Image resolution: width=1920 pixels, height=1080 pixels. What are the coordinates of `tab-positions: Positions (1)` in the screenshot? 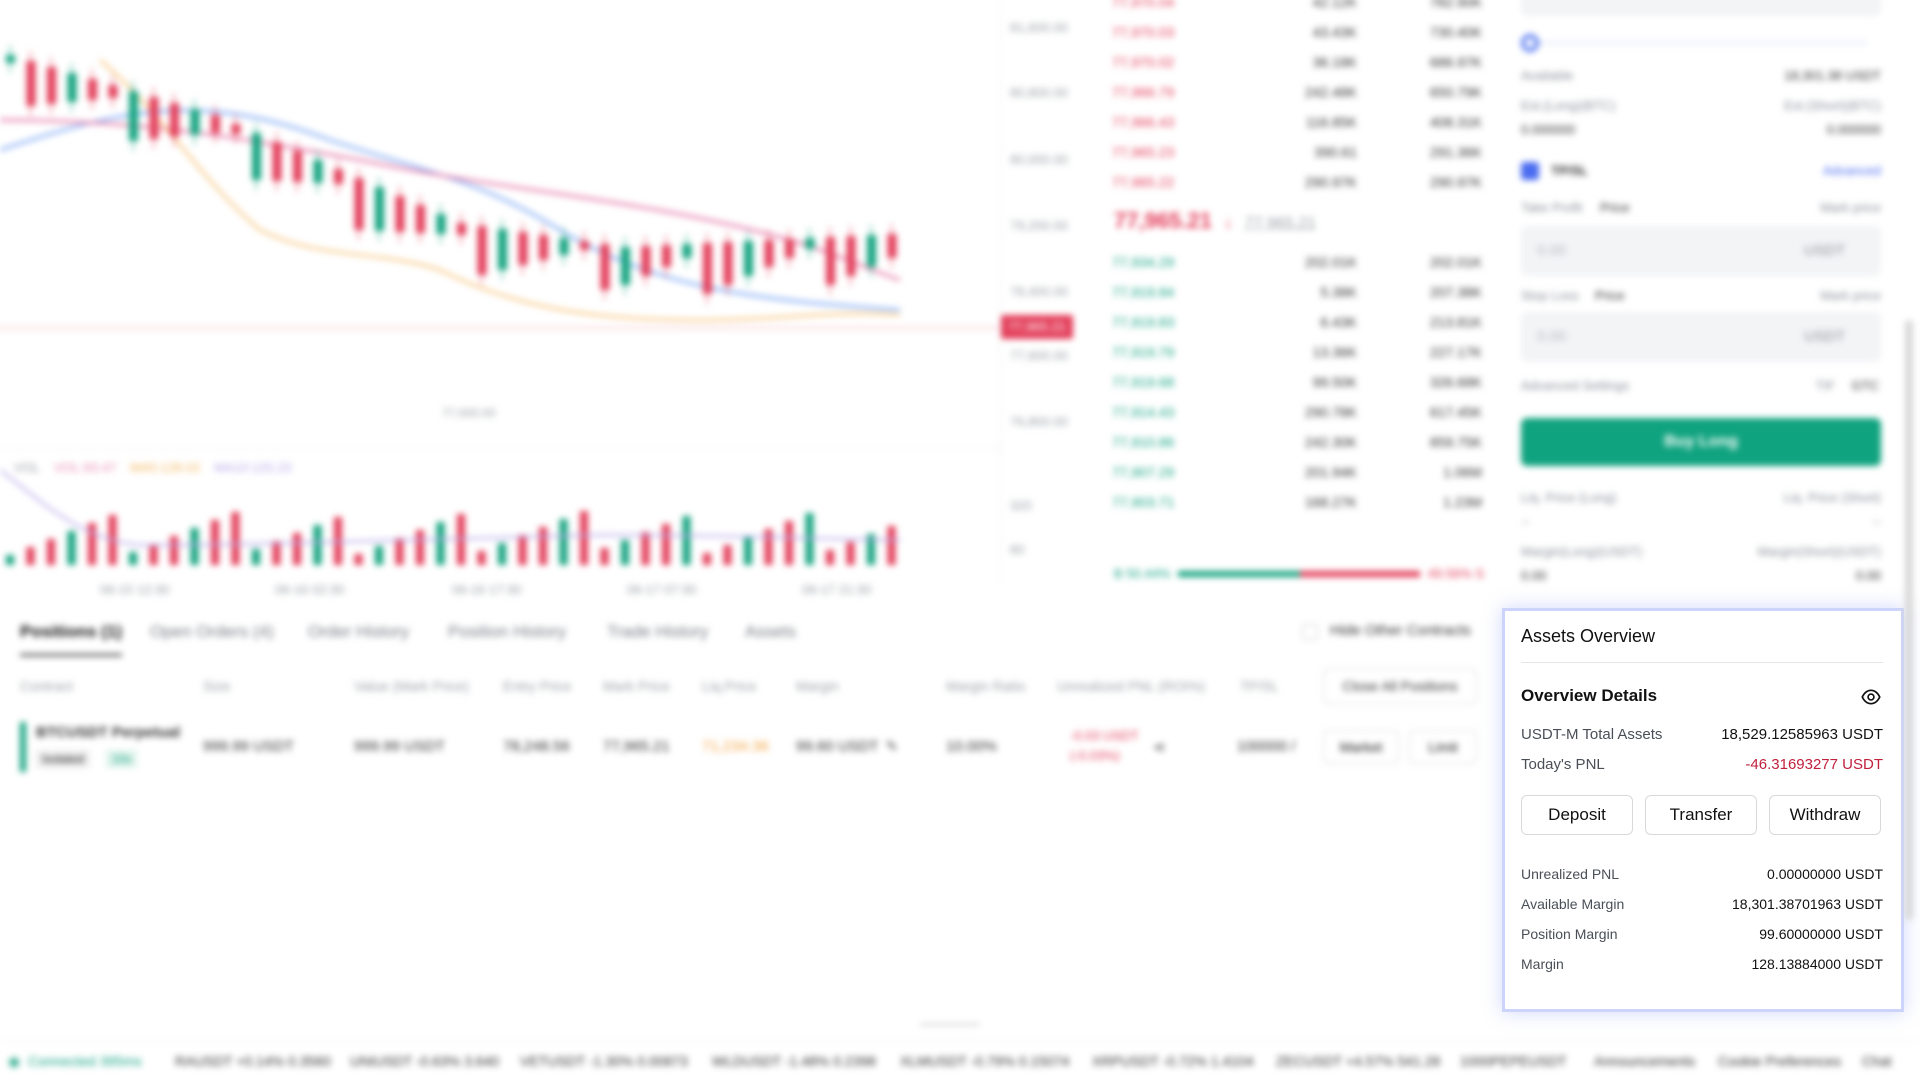 It's located at (71, 639).